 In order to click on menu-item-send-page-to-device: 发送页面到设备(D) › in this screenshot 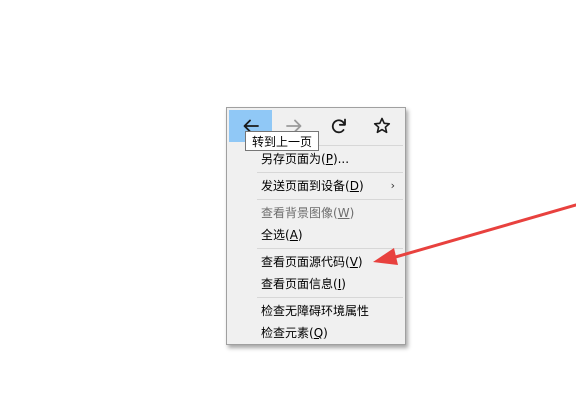, I will do `click(331, 186)`.